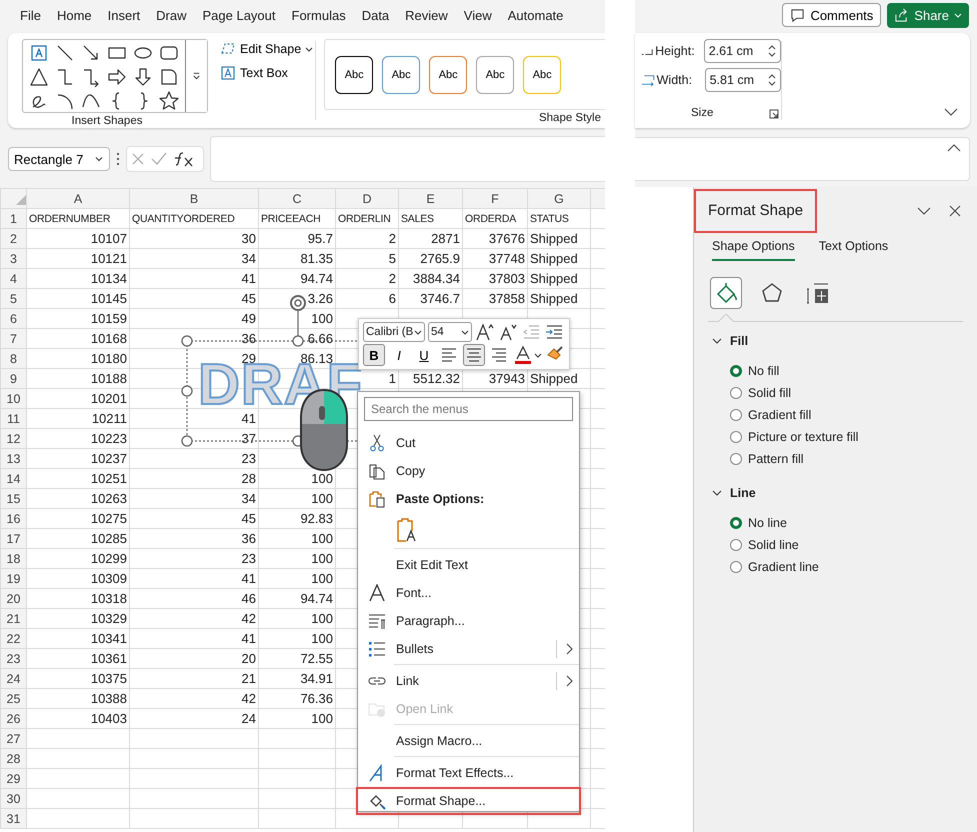  Describe the element at coordinates (559, 198) in the screenshot. I see `column-header: G` at that location.